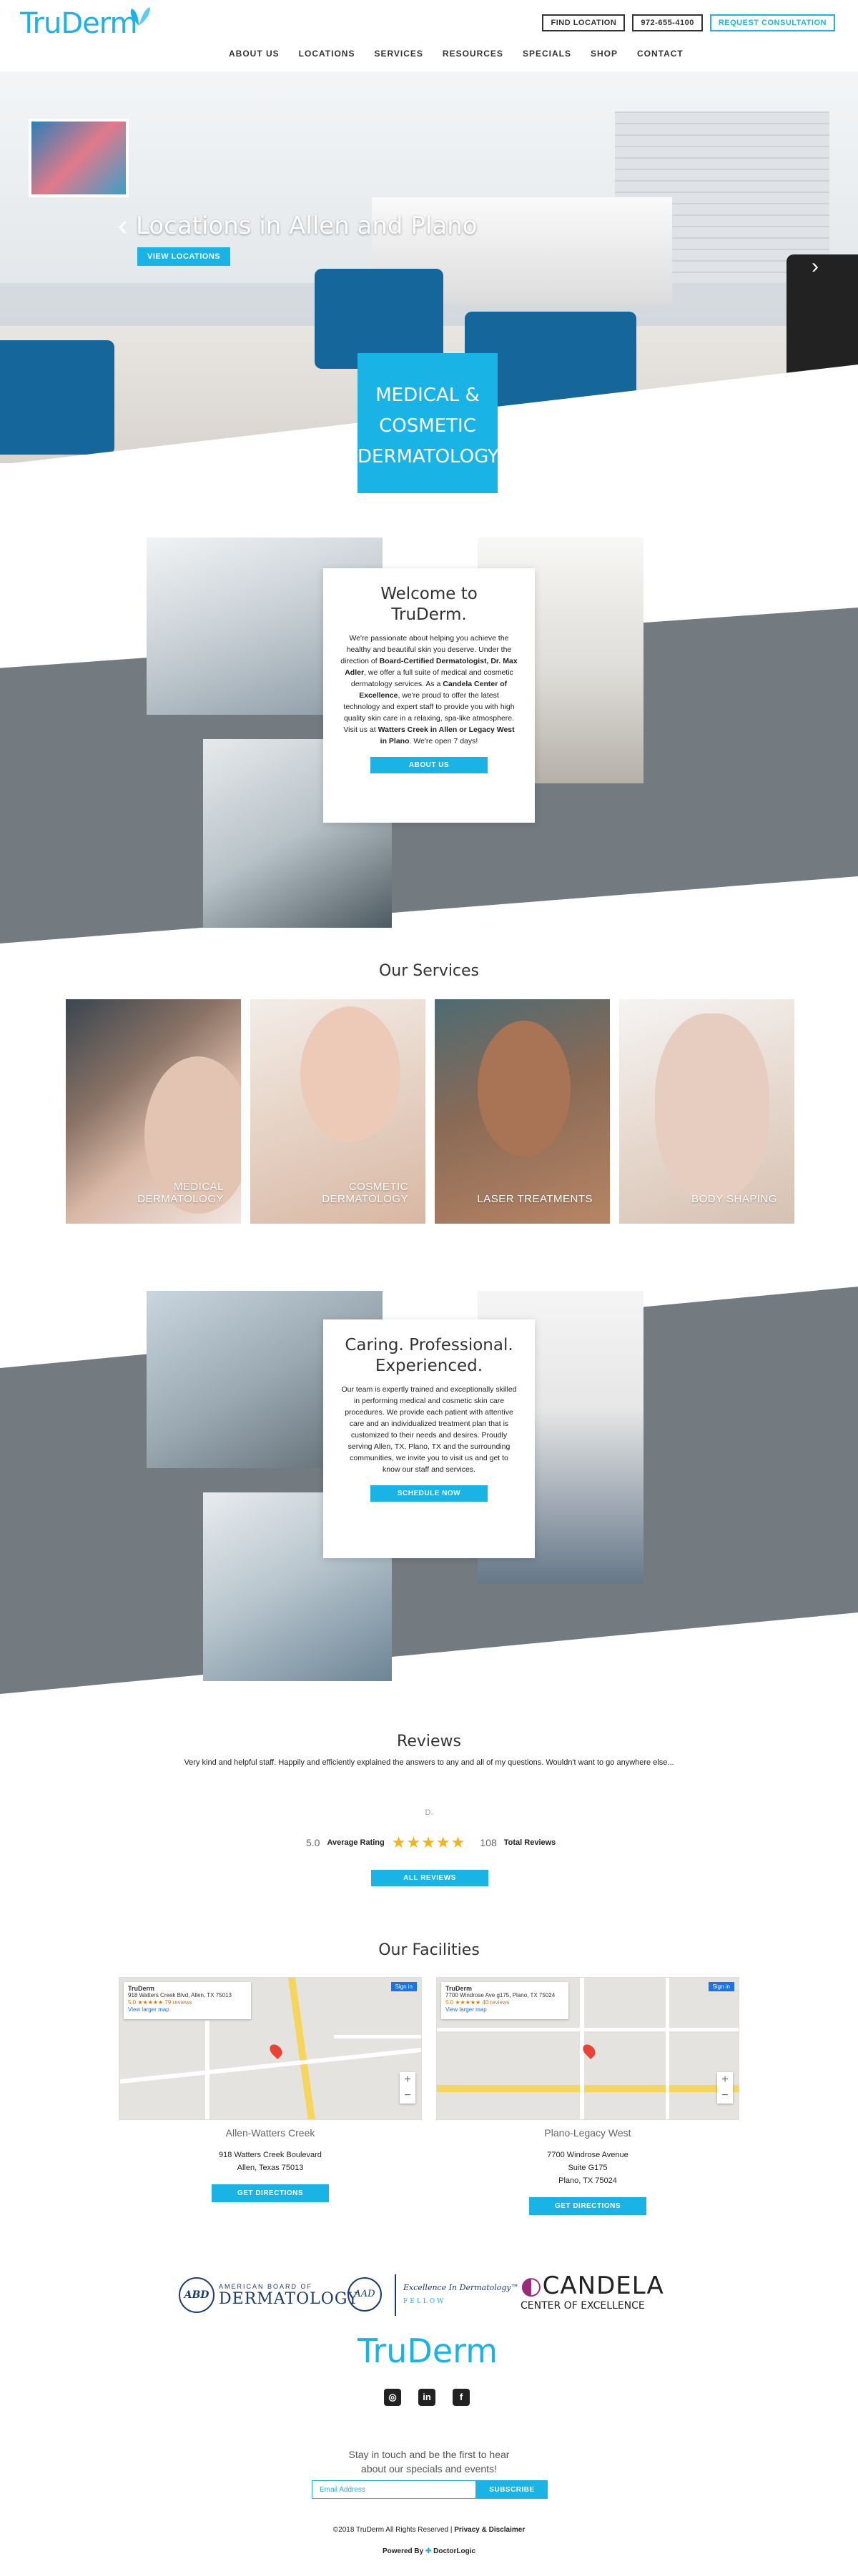 The height and width of the screenshot is (2576, 858). What do you see at coordinates (428, 1842) in the screenshot?
I see `star-rating-icon: ★★★★★` at bounding box center [428, 1842].